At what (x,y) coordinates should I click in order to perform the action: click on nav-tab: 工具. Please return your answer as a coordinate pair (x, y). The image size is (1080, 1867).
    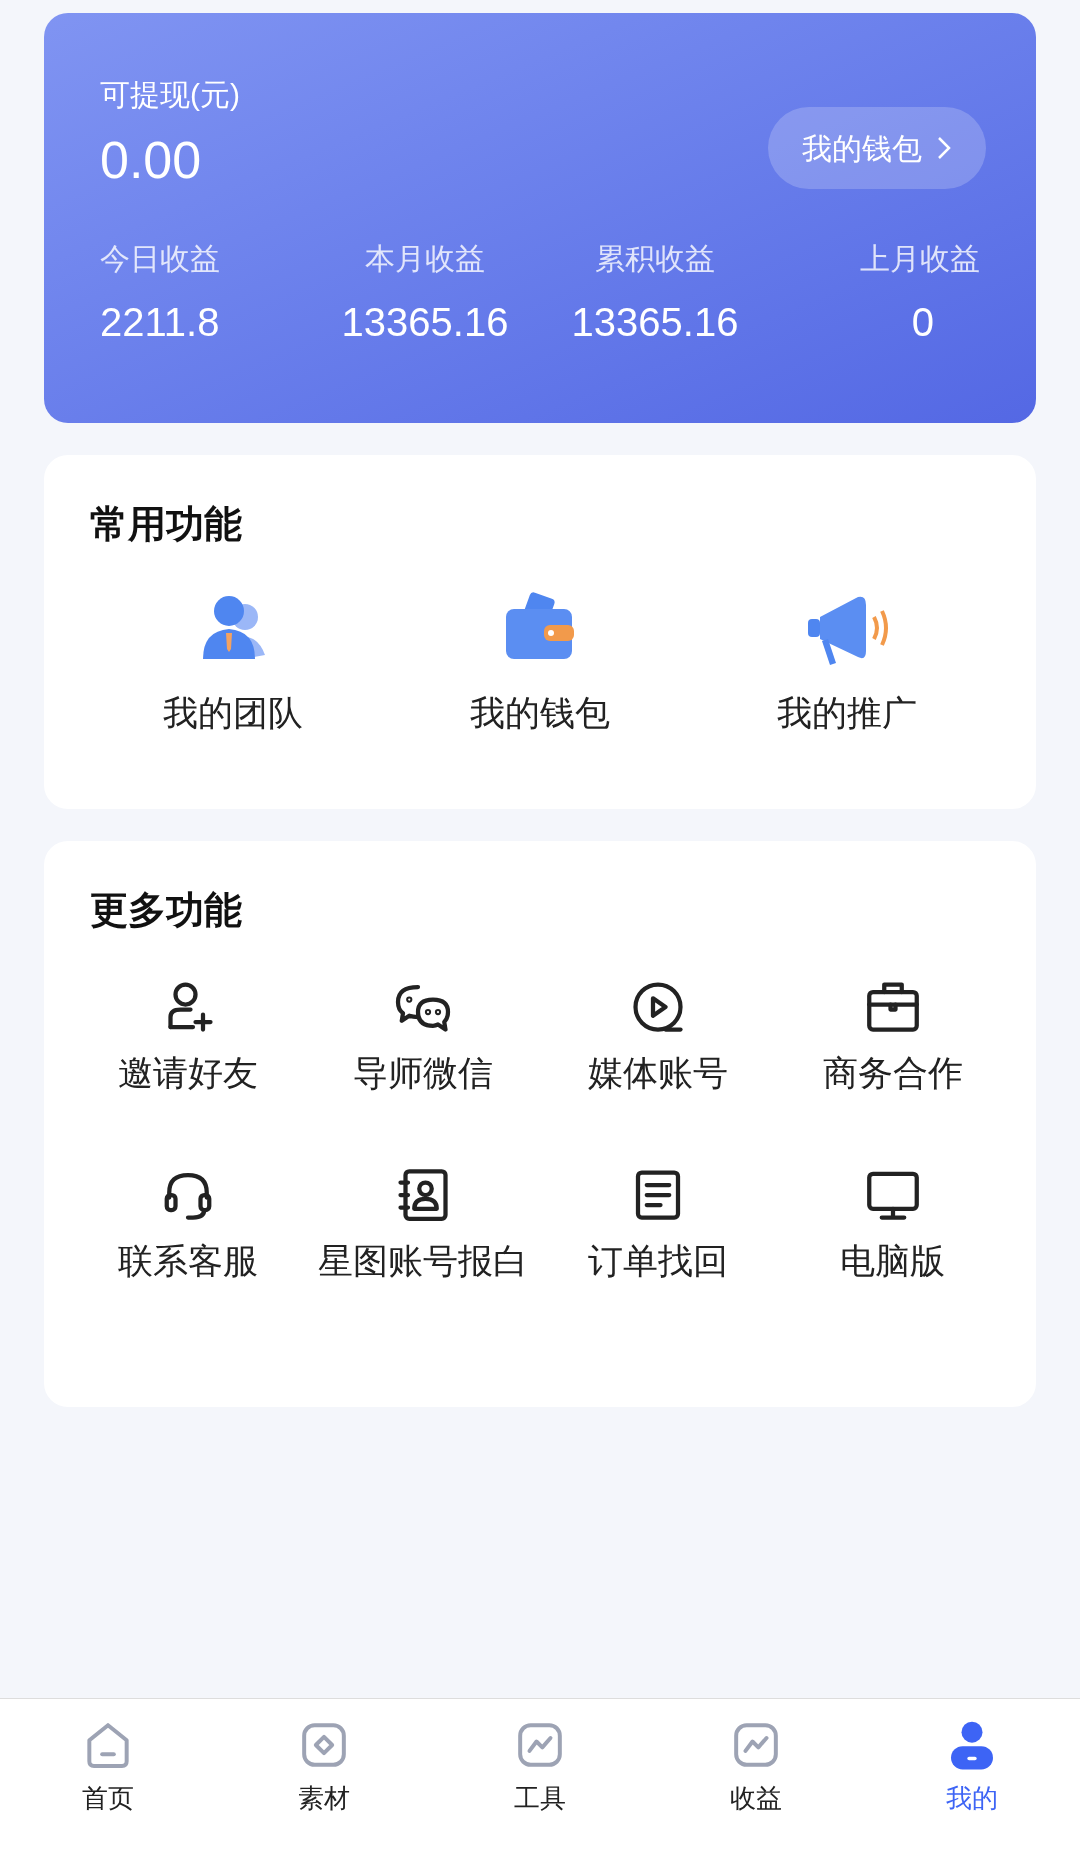
    Looking at the image, I should click on (540, 1772).